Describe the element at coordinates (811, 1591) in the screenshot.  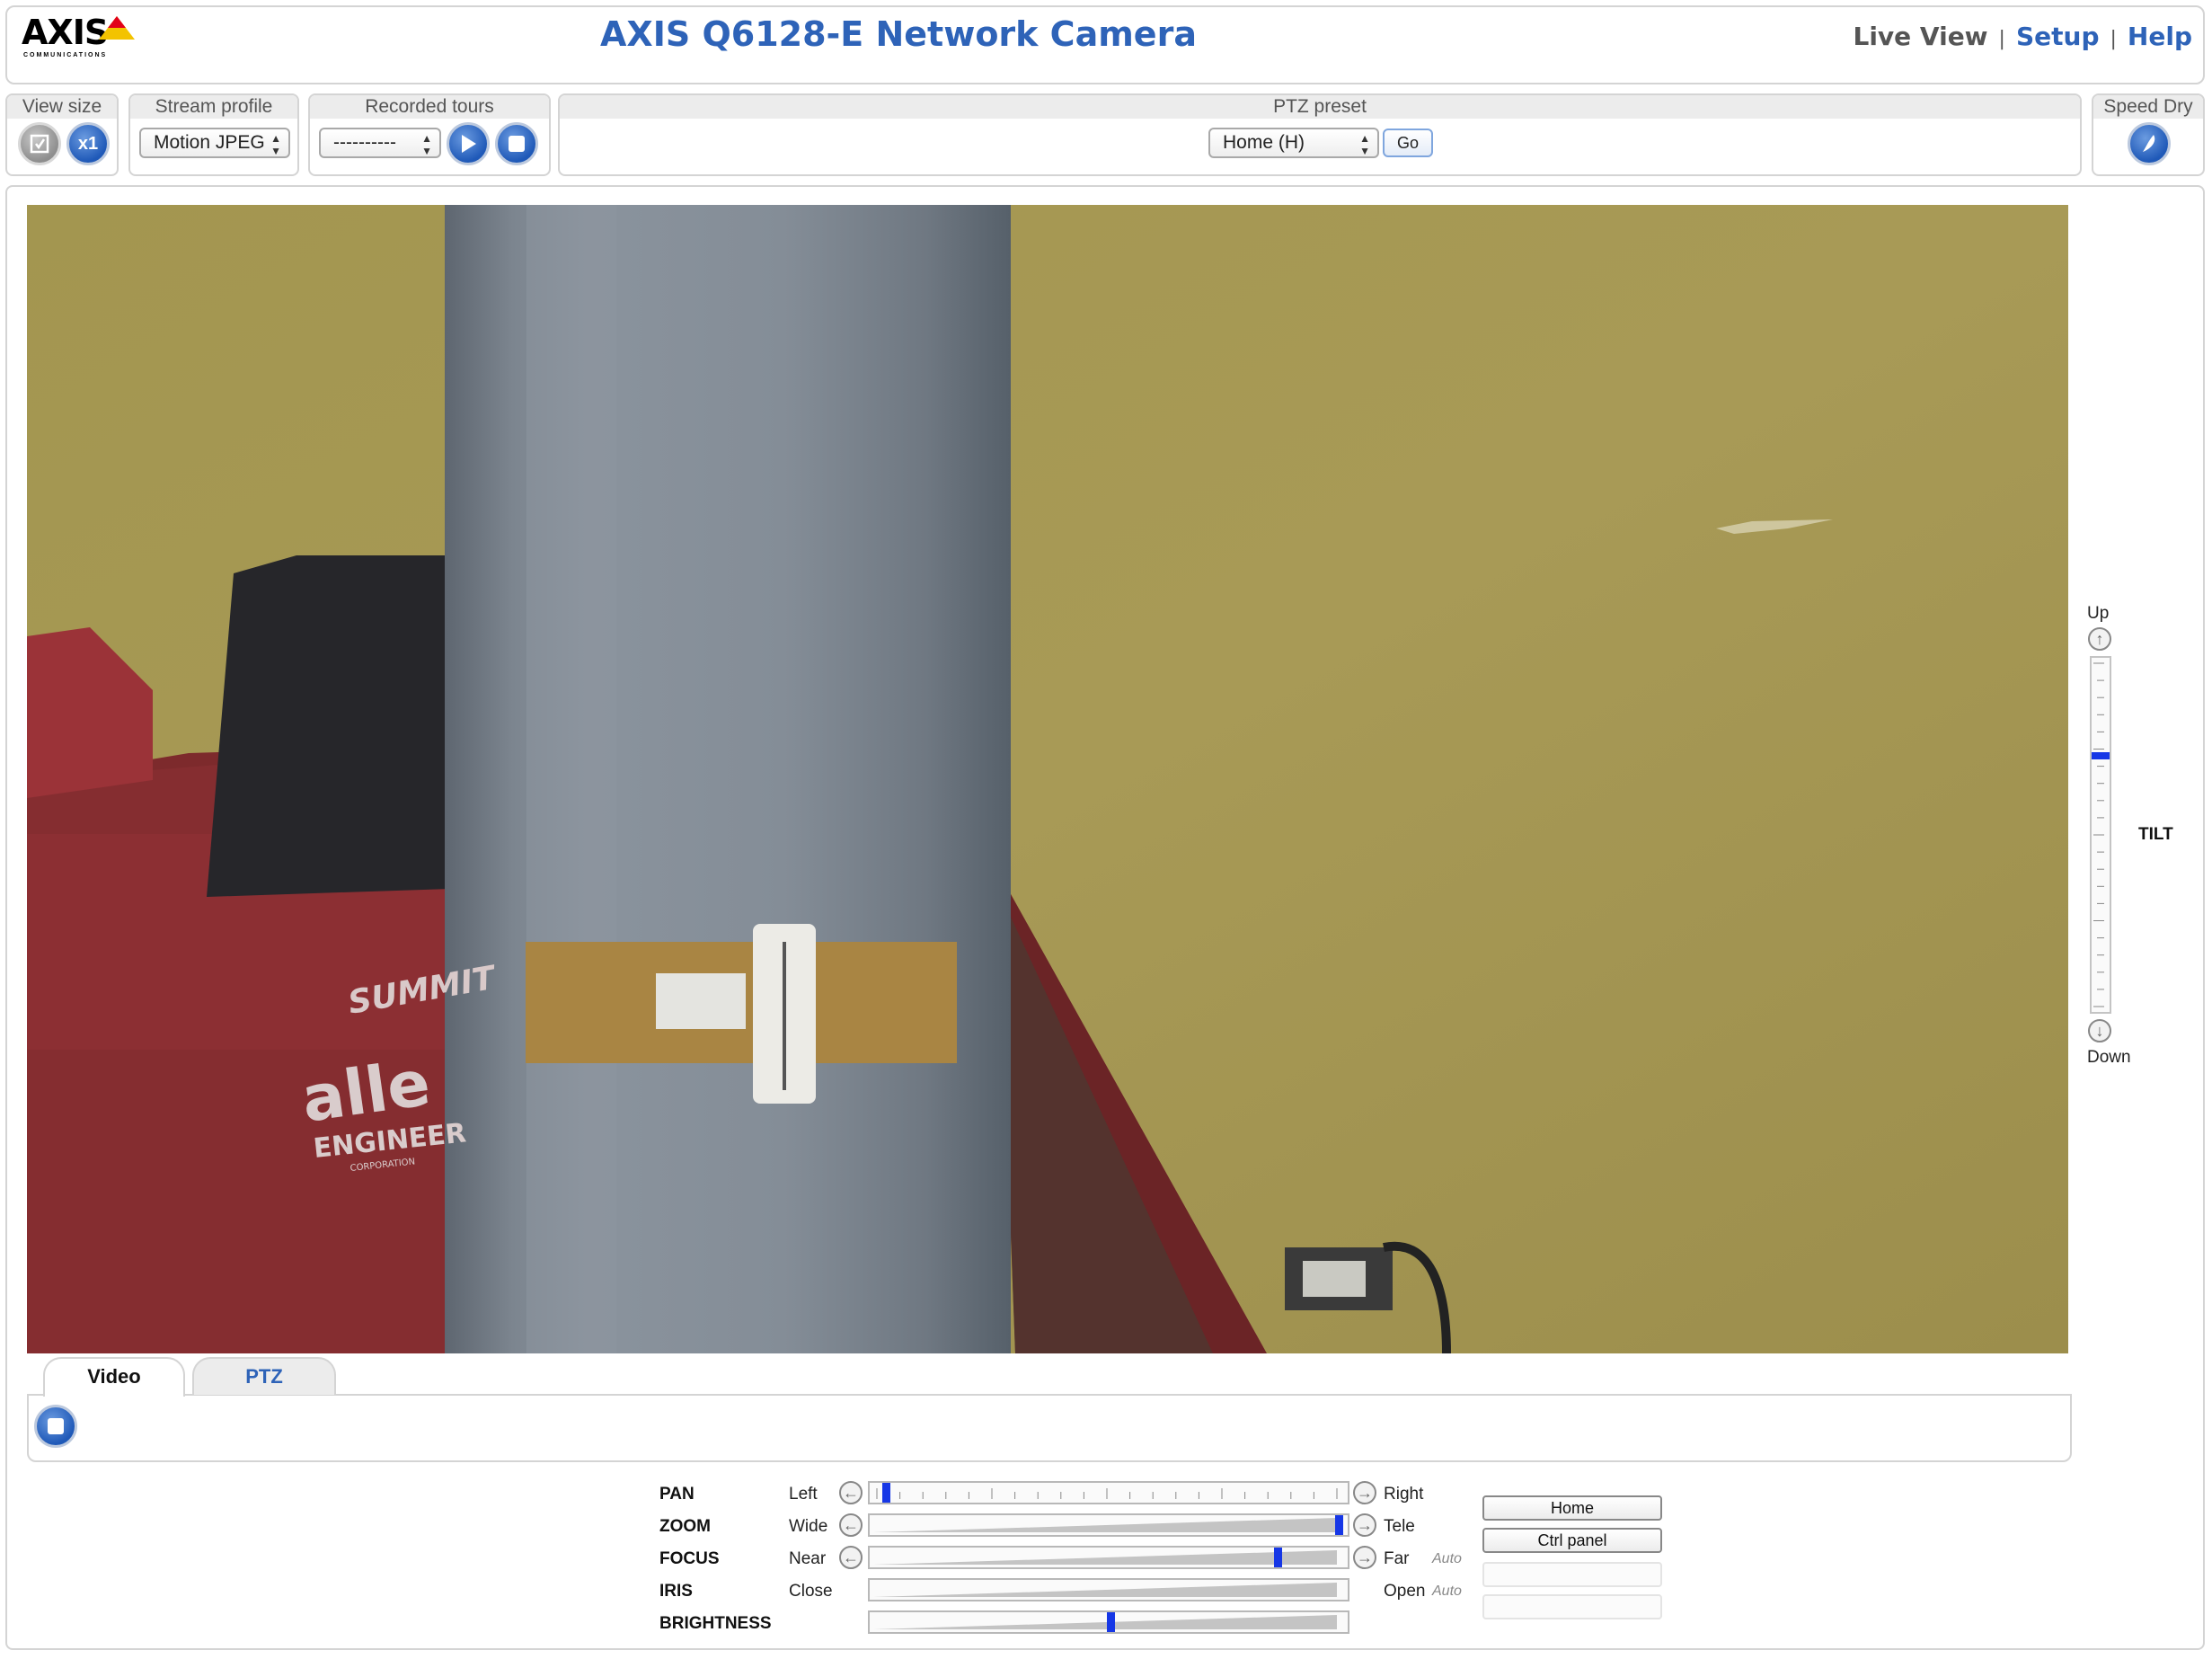
I see `iris-low-label: Close` at that location.